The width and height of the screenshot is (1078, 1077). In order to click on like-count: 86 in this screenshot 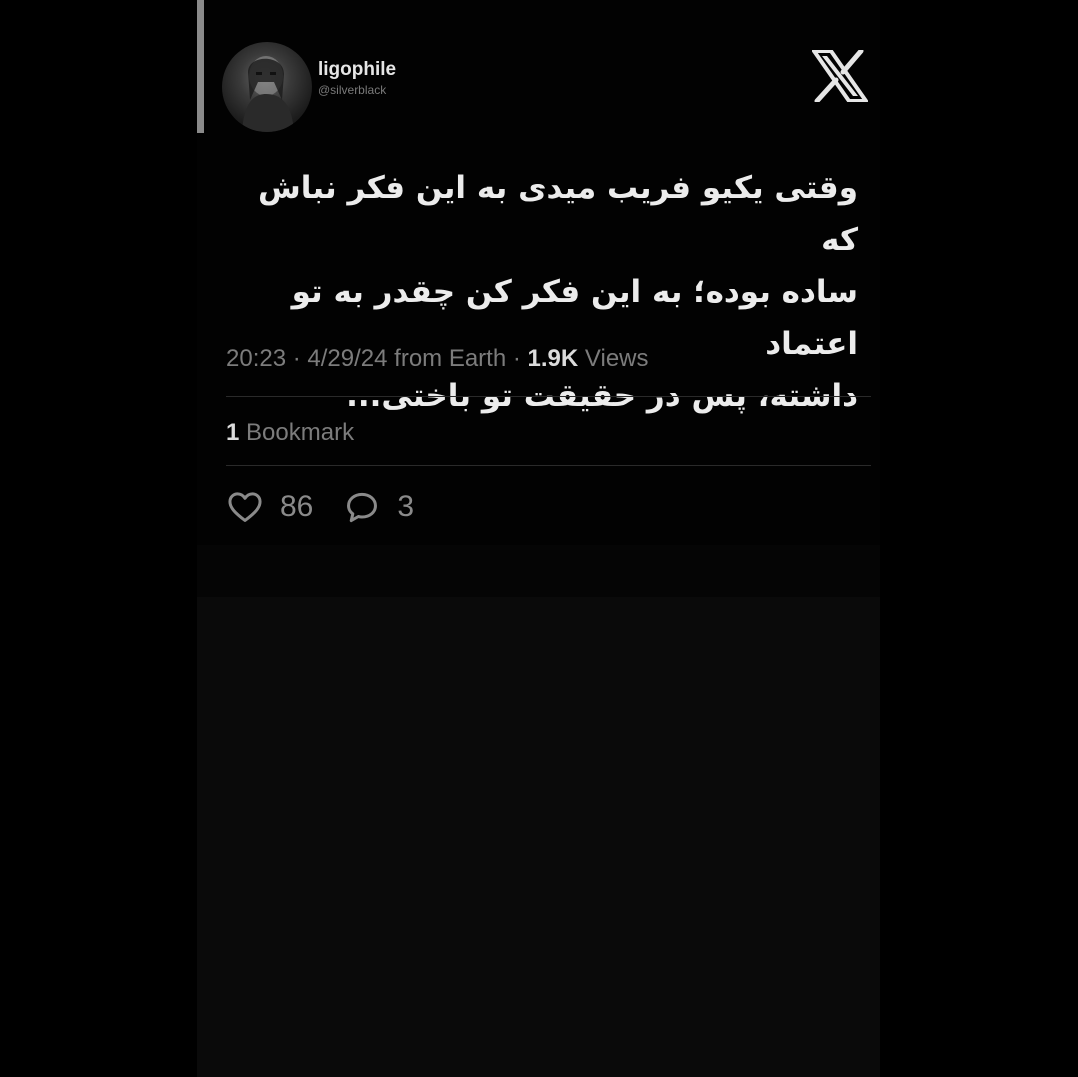, I will do `click(297, 506)`.